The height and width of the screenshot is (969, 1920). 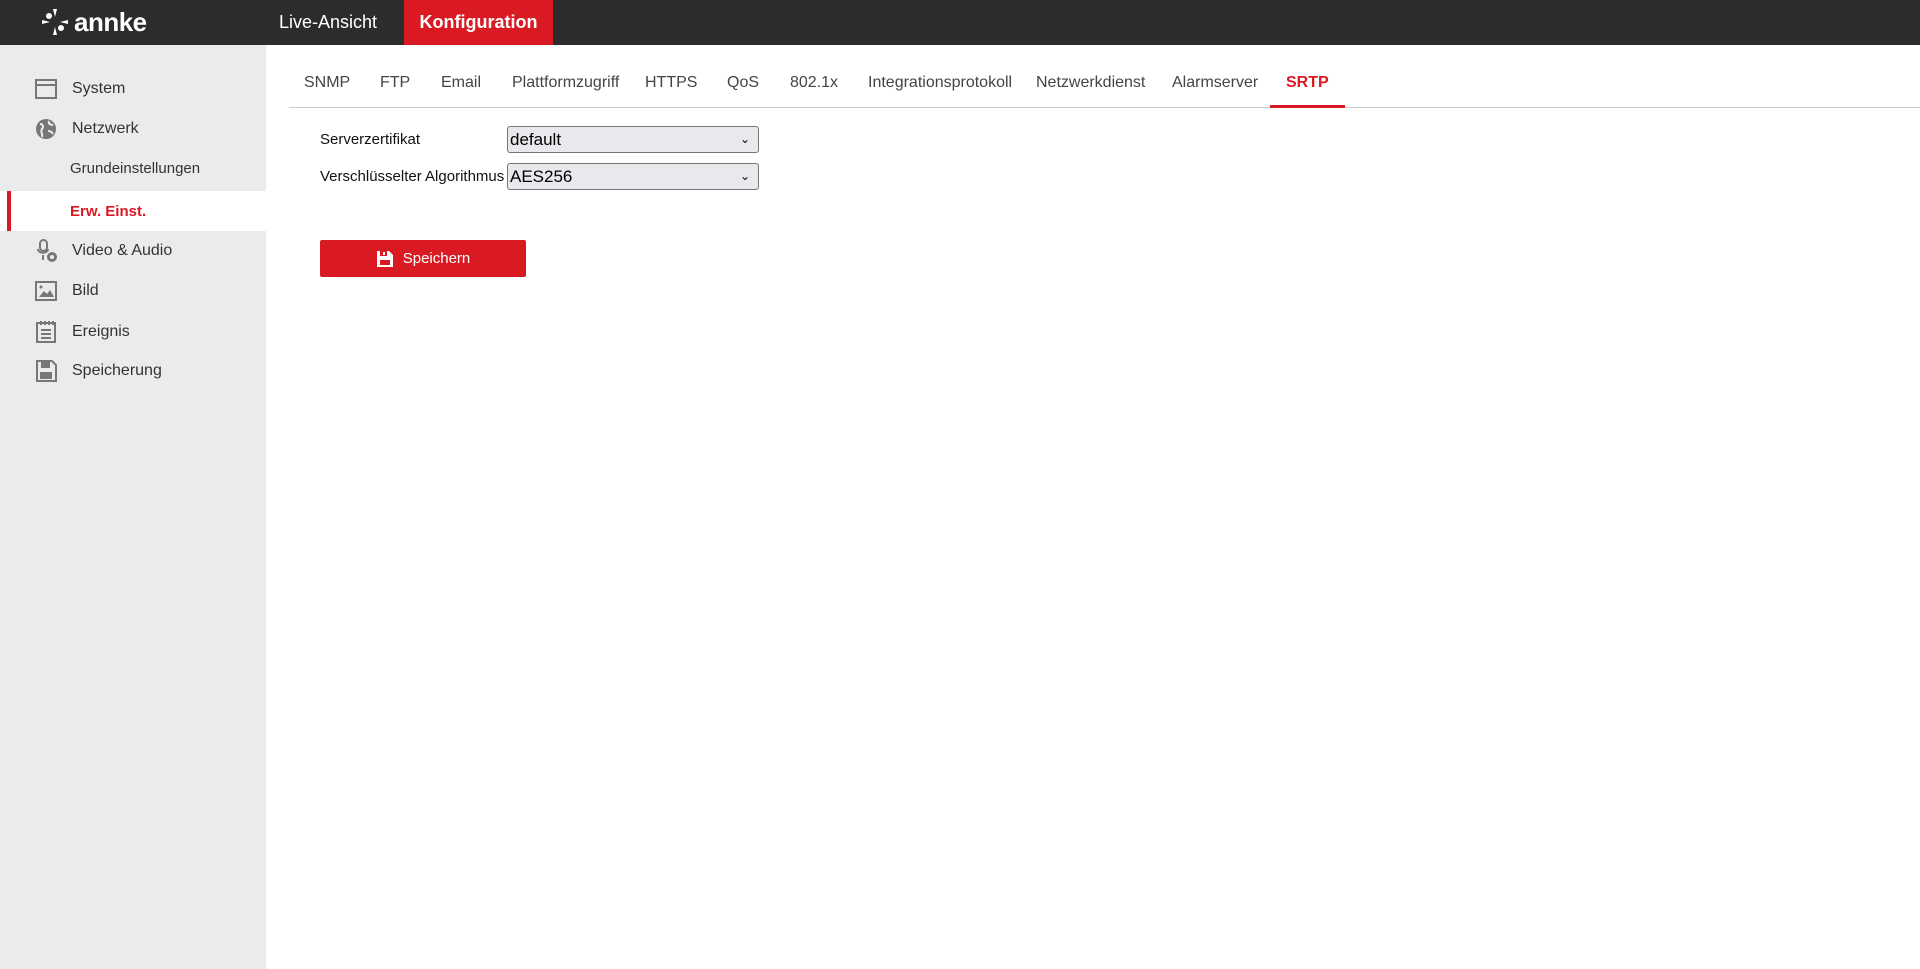 What do you see at coordinates (135, 168) in the screenshot?
I see `sidebar-item-label: Grundeinstellungen` at bounding box center [135, 168].